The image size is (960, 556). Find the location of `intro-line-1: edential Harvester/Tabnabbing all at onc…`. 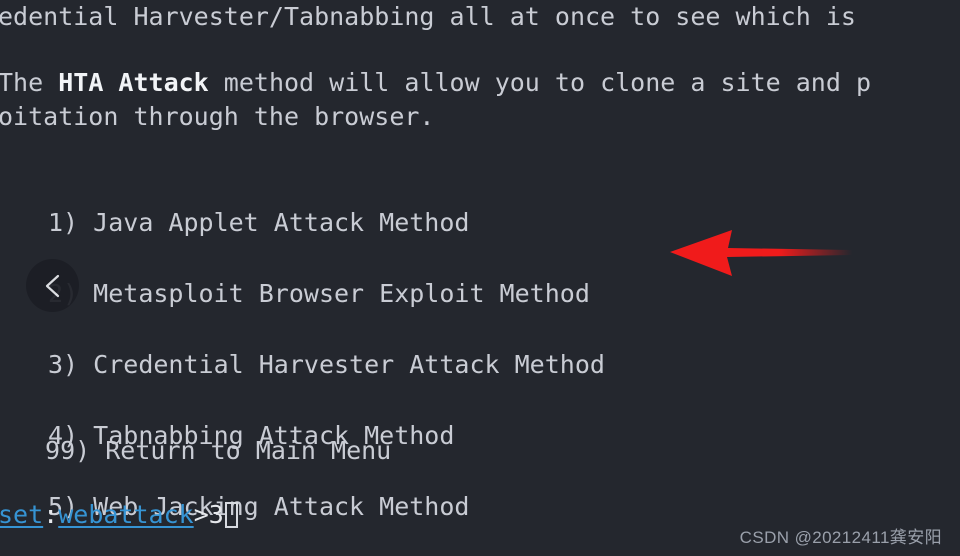

intro-line-1: edential Harvester/Tabnabbing all at onc… is located at coordinates (428, 16).